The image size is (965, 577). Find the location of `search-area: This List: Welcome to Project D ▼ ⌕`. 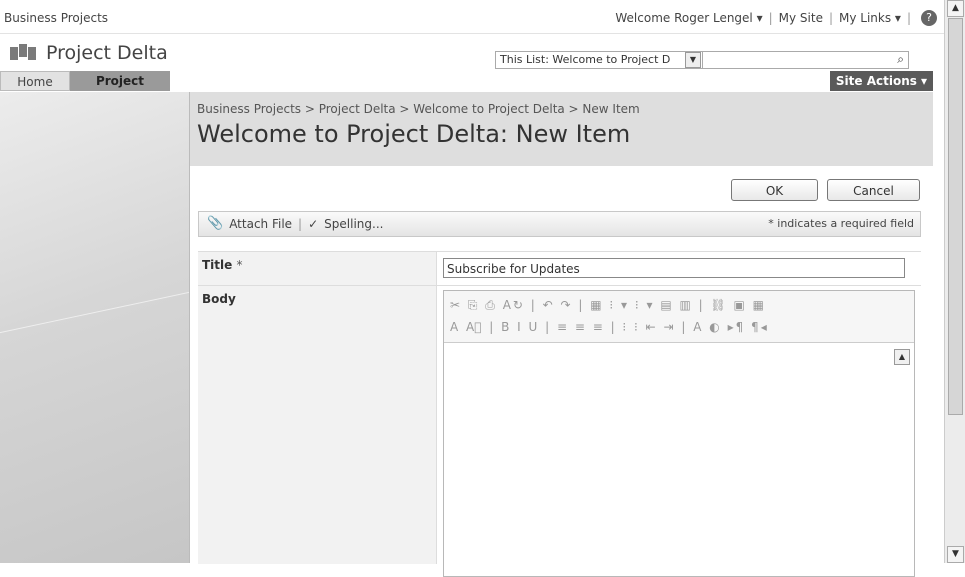

search-area: This List: Welcome to Project D ▼ ⌕ is located at coordinates (702, 60).